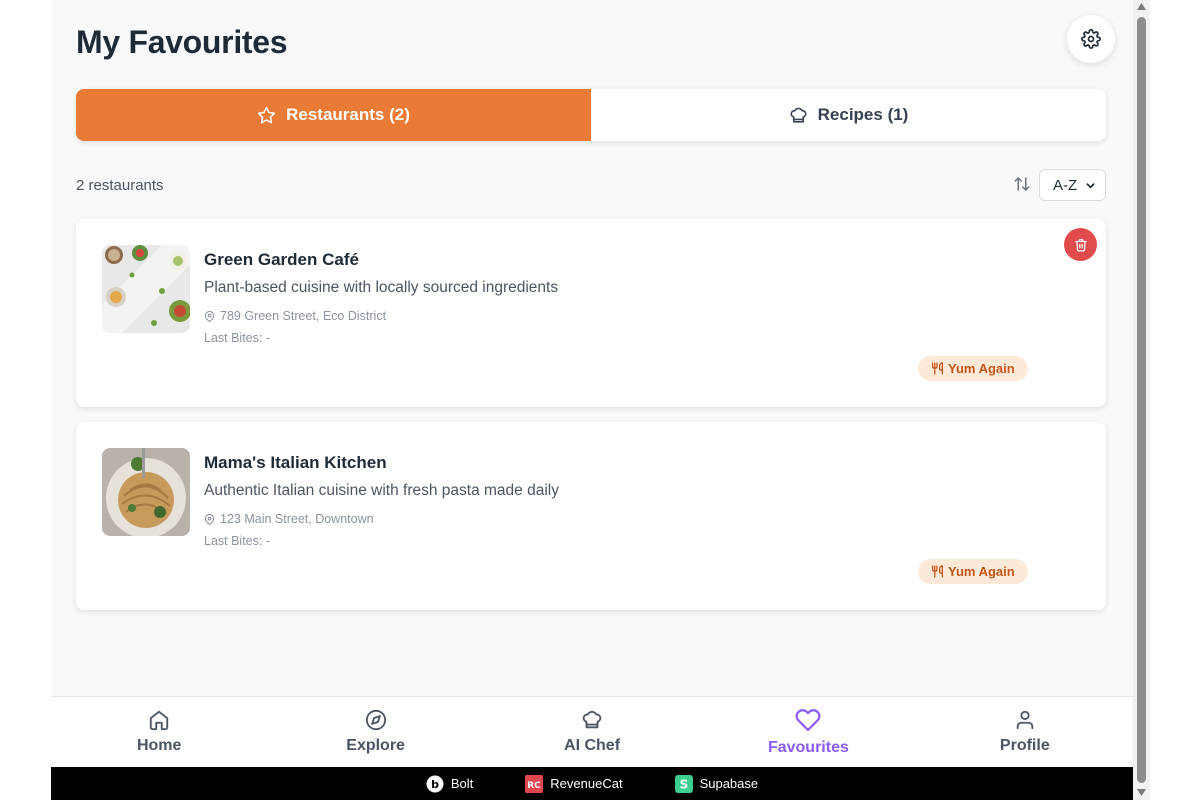 This screenshot has width=1200, height=800. Describe the element at coordinates (1065, 185) in the screenshot. I see `sort-selected-value: A-Z` at that location.